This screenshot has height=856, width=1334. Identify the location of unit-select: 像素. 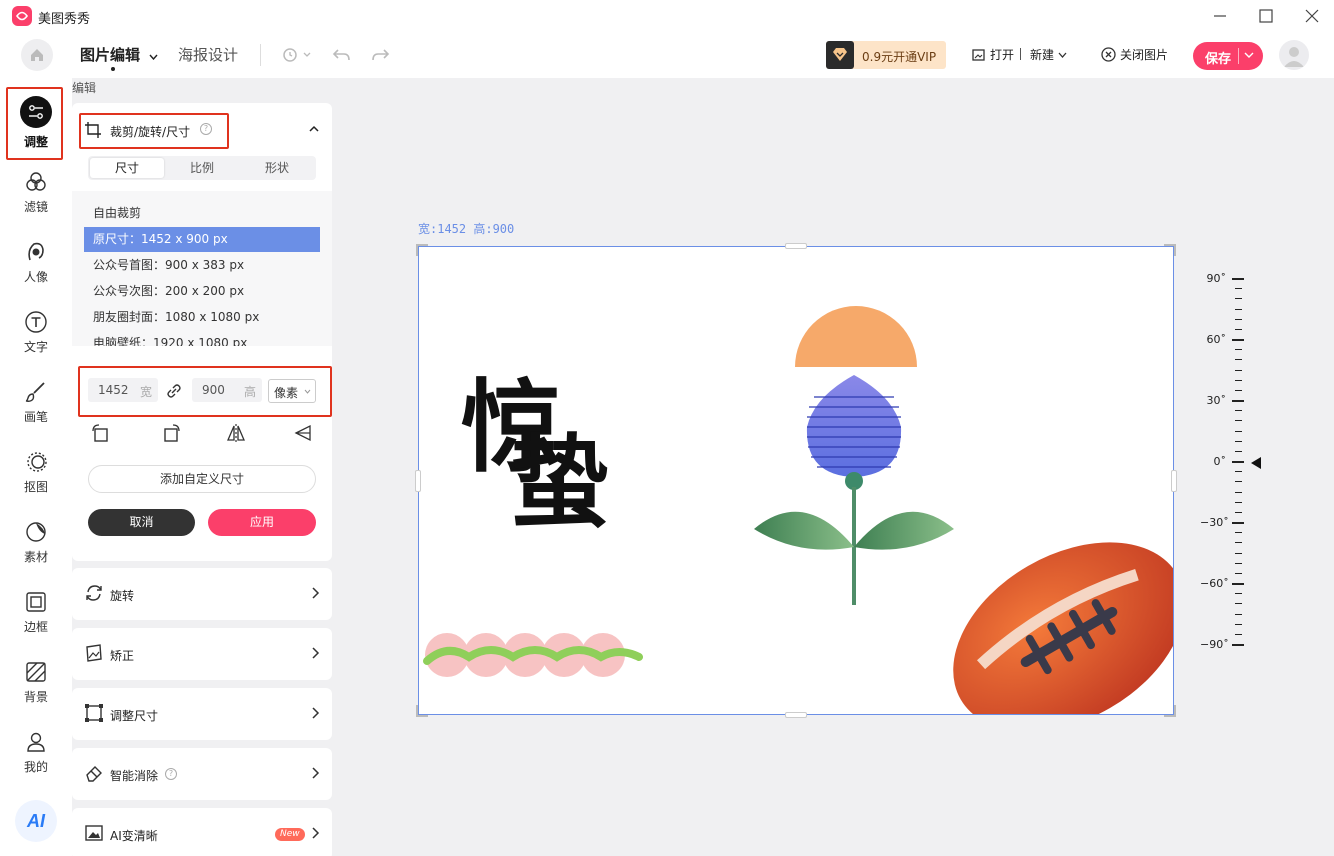
(292, 391).